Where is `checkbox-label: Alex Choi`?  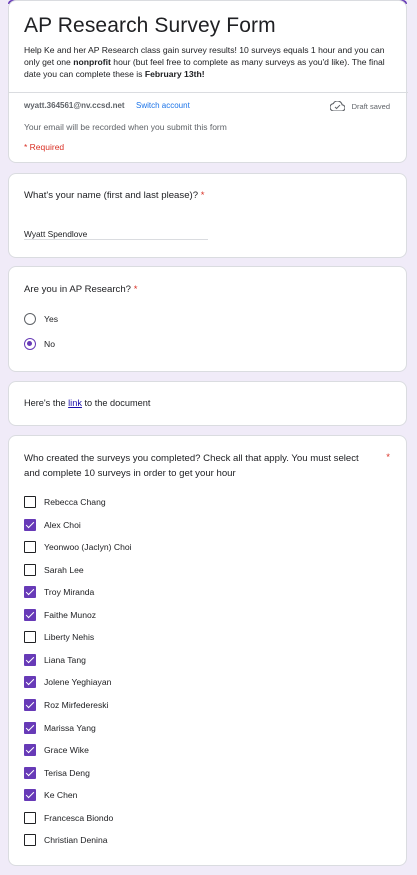
checkbox-label: Alex Choi is located at coordinates (62, 524).